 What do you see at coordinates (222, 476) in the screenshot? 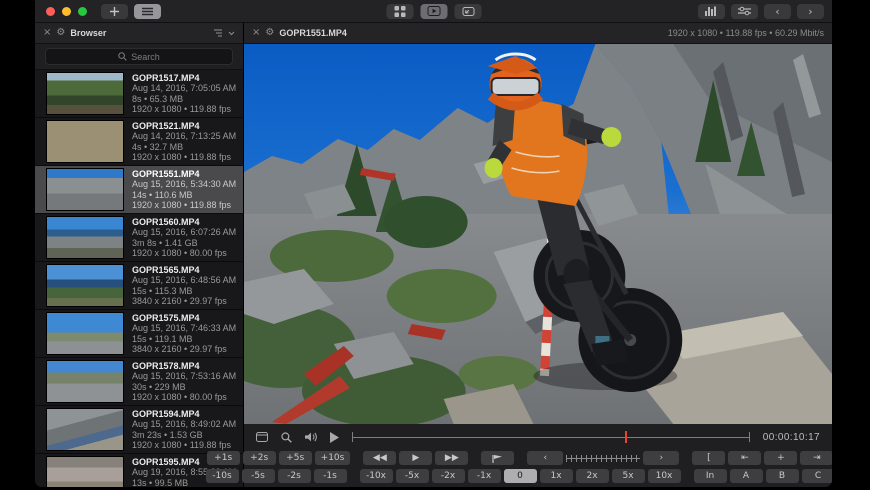
I see `step-button-minus-10s: -10s` at bounding box center [222, 476].